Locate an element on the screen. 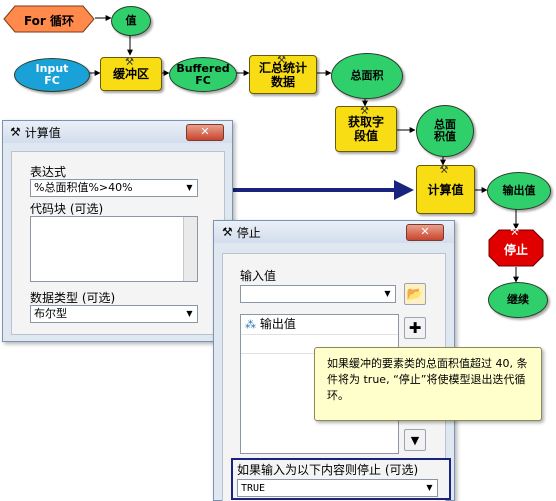  input-fc-label: Input FC is located at coordinates (52, 74).